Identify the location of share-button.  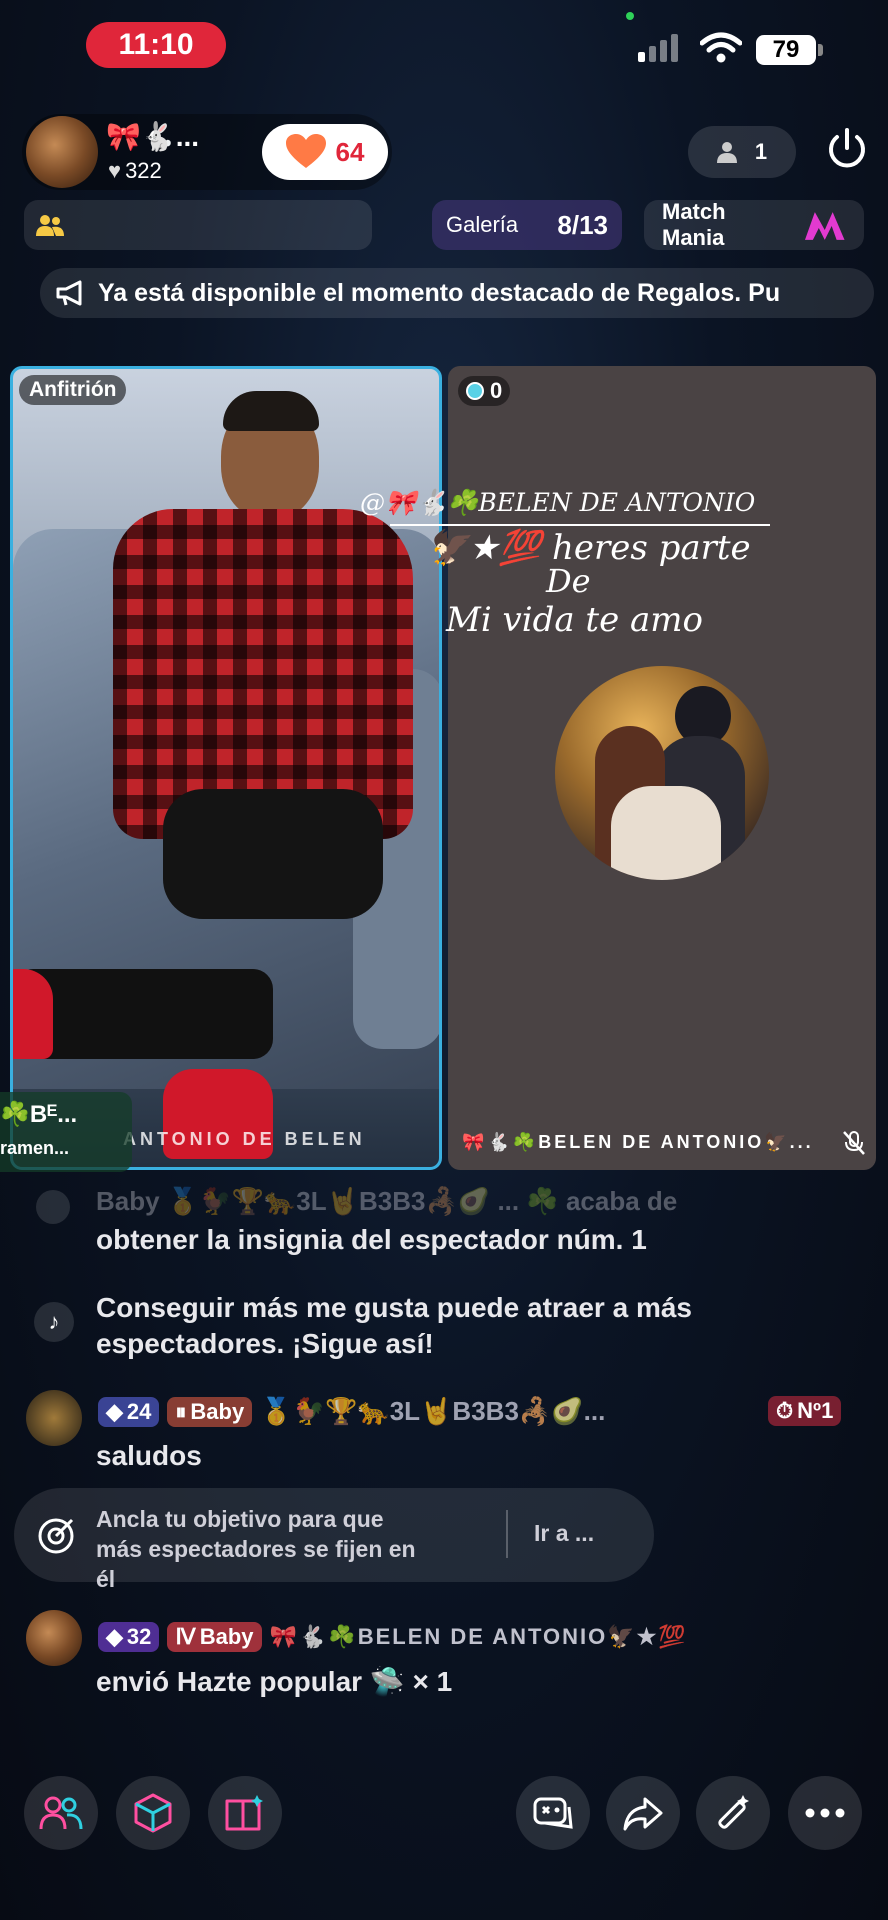
(643, 1813).